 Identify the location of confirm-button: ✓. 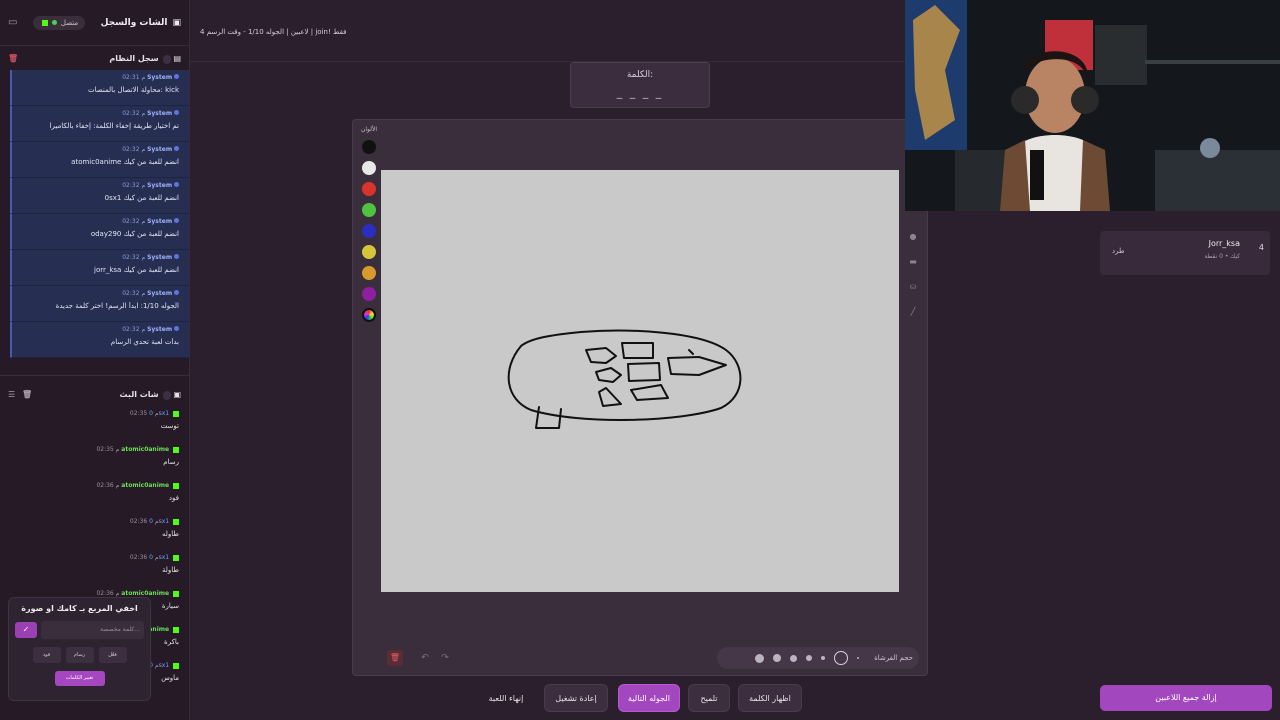
(26, 630).